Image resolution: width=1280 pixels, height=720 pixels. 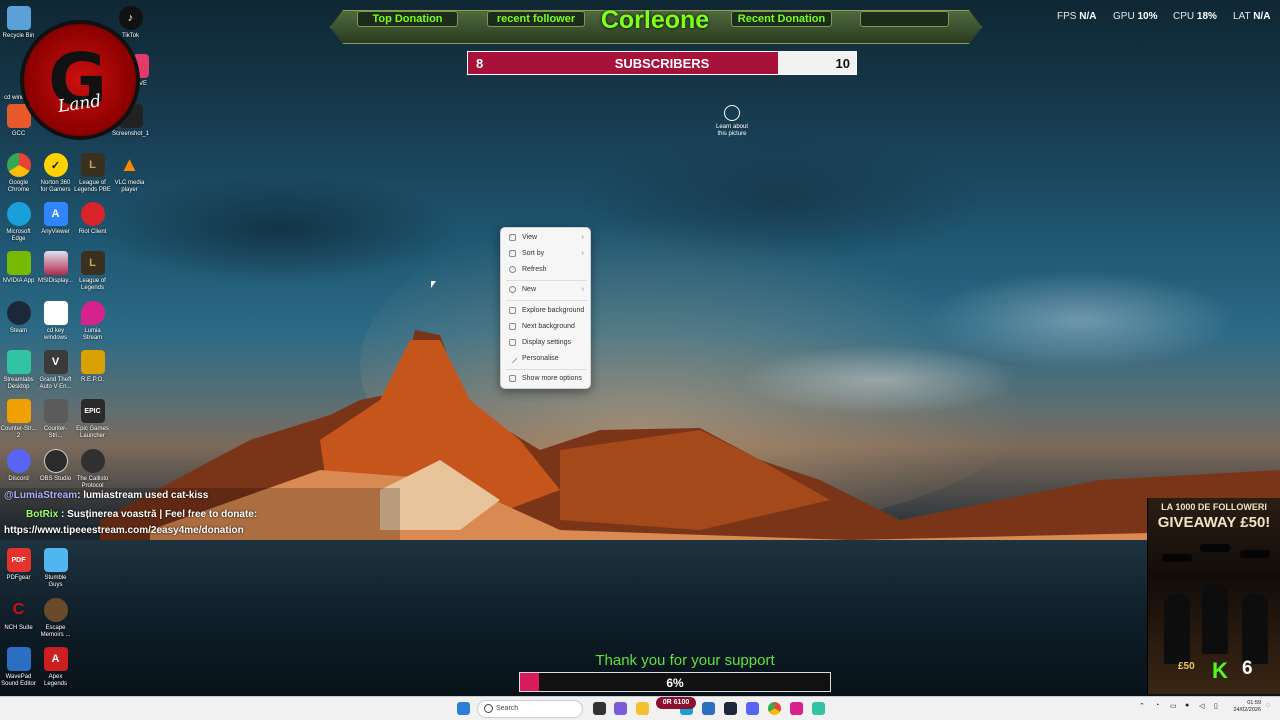 What do you see at coordinates (1088, 16) in the screenshot?
I see `fps-value: N/A` at bounding box center [1088, 16].